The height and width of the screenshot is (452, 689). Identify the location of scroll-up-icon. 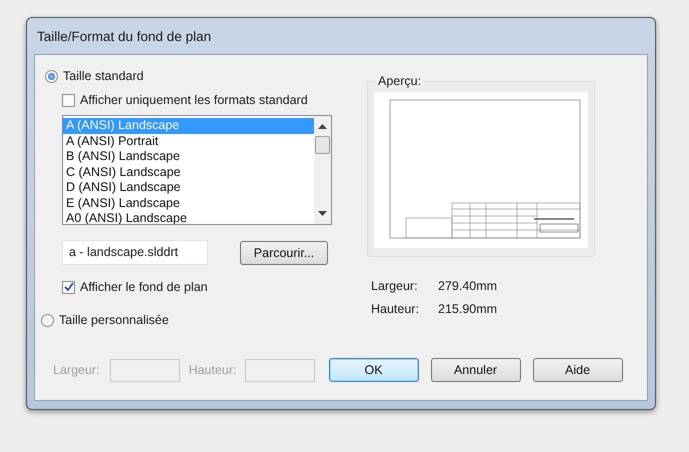
(322, 126).